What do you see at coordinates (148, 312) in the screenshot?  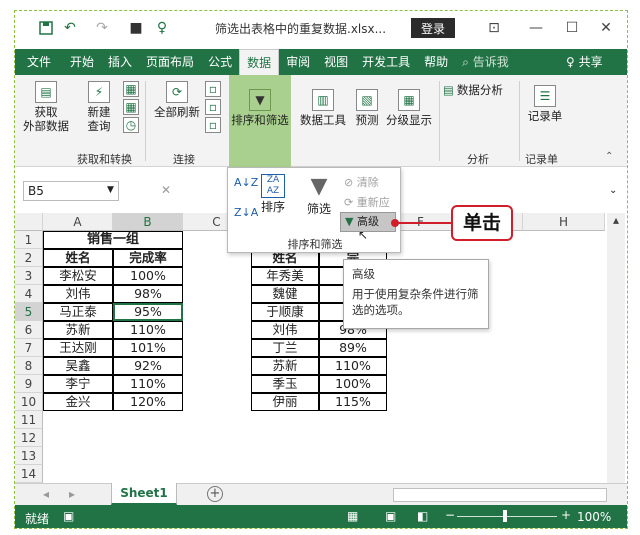 I see `selected-cell-b5: 95%` at bounding box center [148, 312].